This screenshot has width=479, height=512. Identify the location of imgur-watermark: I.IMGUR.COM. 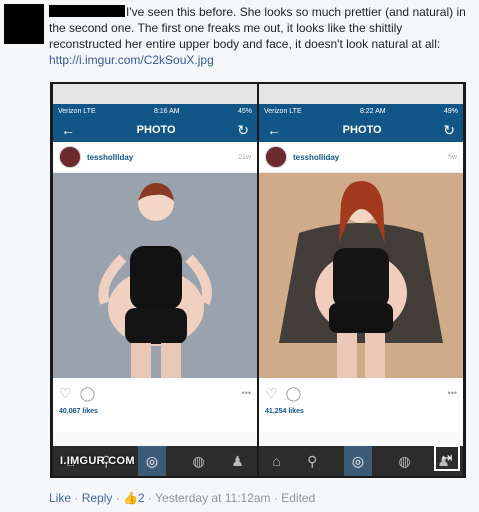
(97, 461).